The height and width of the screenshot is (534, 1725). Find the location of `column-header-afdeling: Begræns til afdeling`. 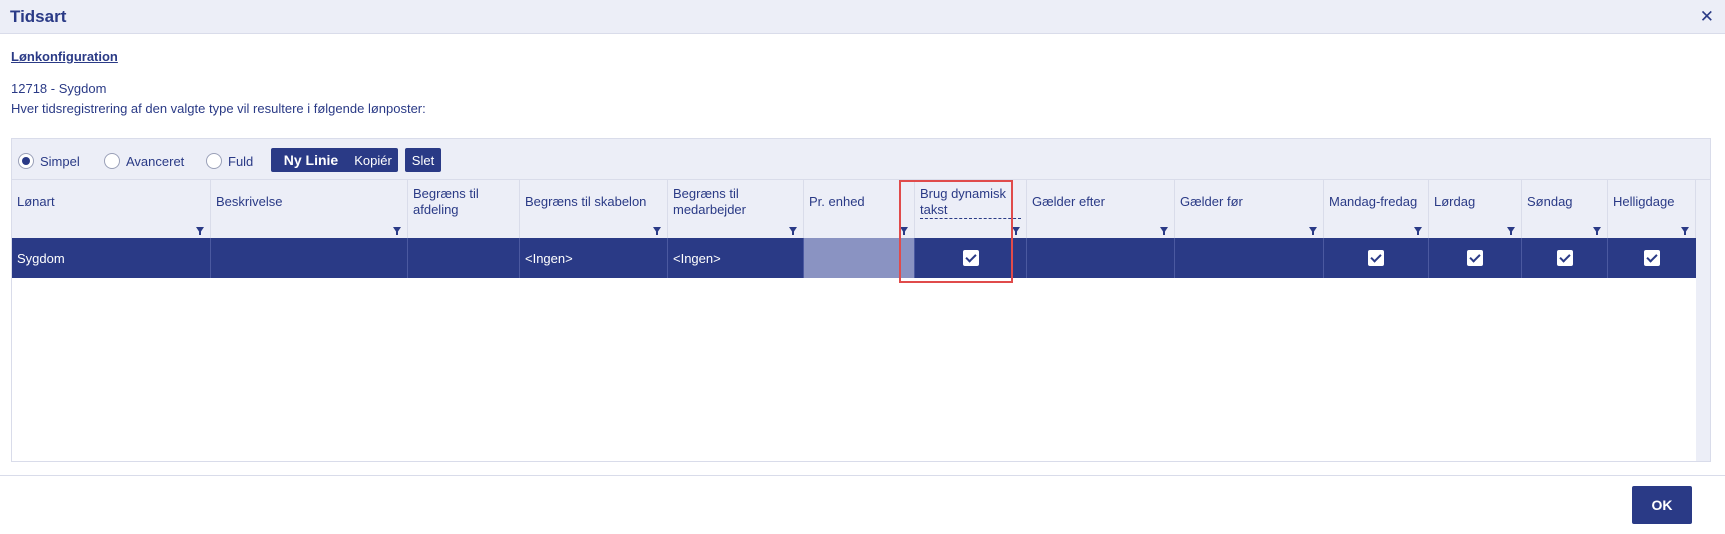

column-header-afdeling: Begræns til afdeling is located at coordinates (464, 209).